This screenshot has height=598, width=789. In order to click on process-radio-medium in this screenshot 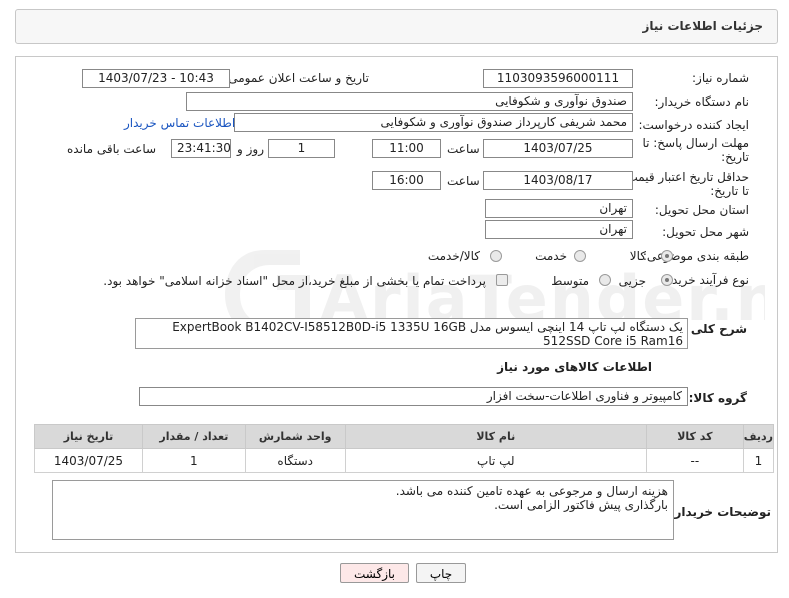, I will do `click(605, 280)`.